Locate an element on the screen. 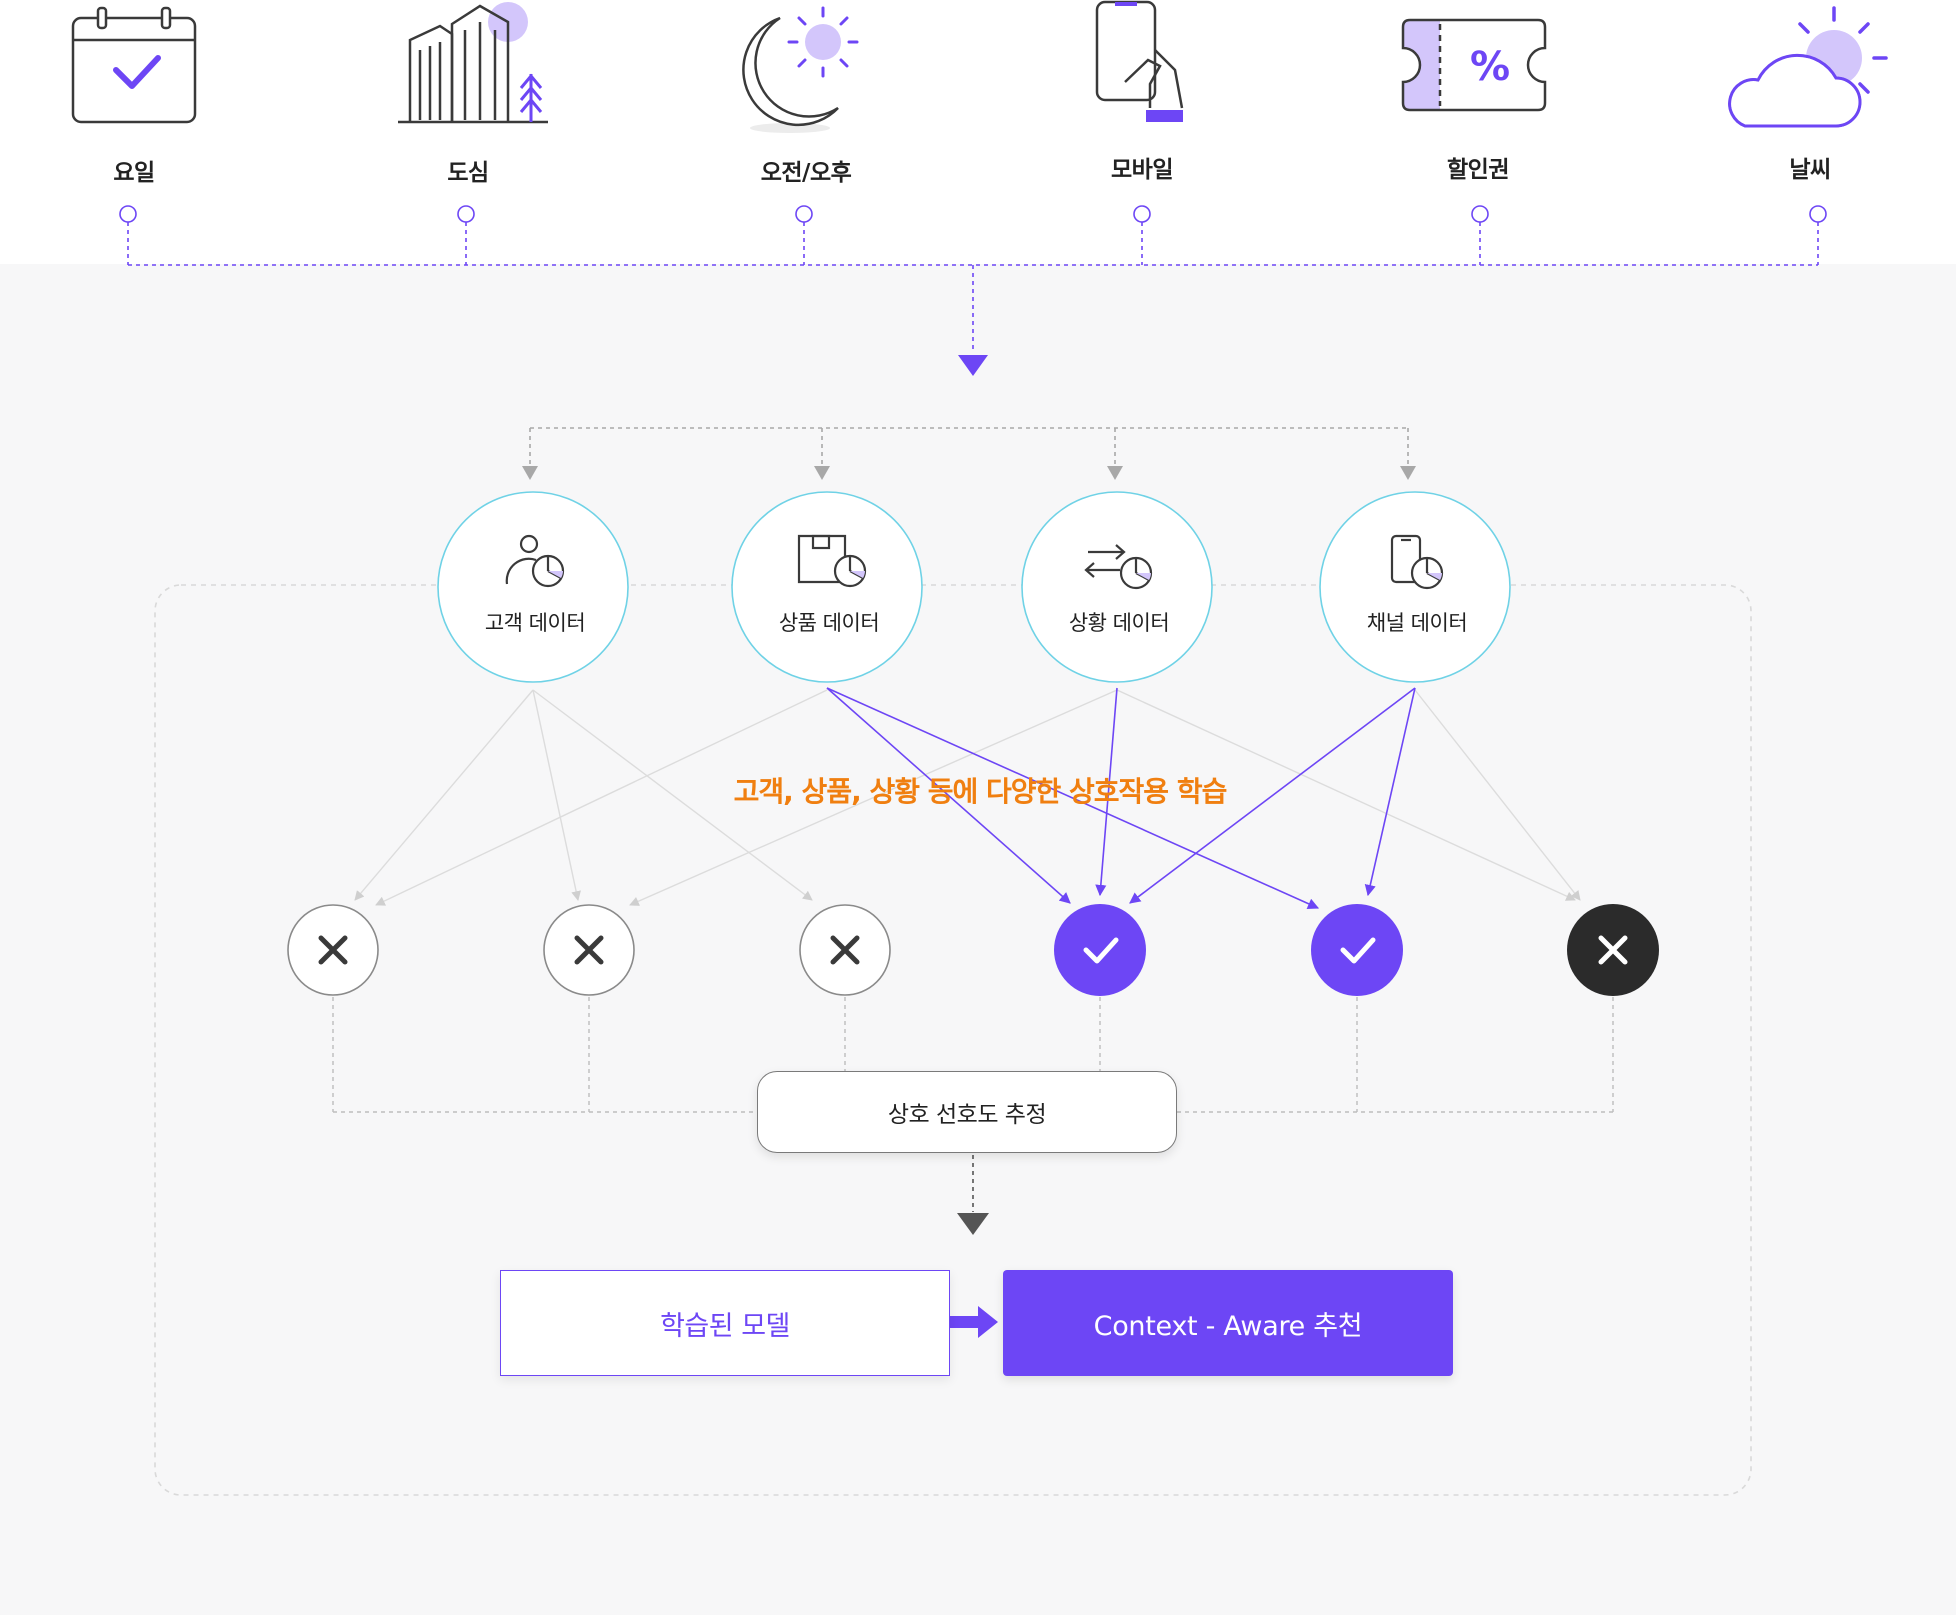 The width and height of the screenshot is (1956, 1615). context-label-mobile: 모바일 is located at coordinates (1142, 170).